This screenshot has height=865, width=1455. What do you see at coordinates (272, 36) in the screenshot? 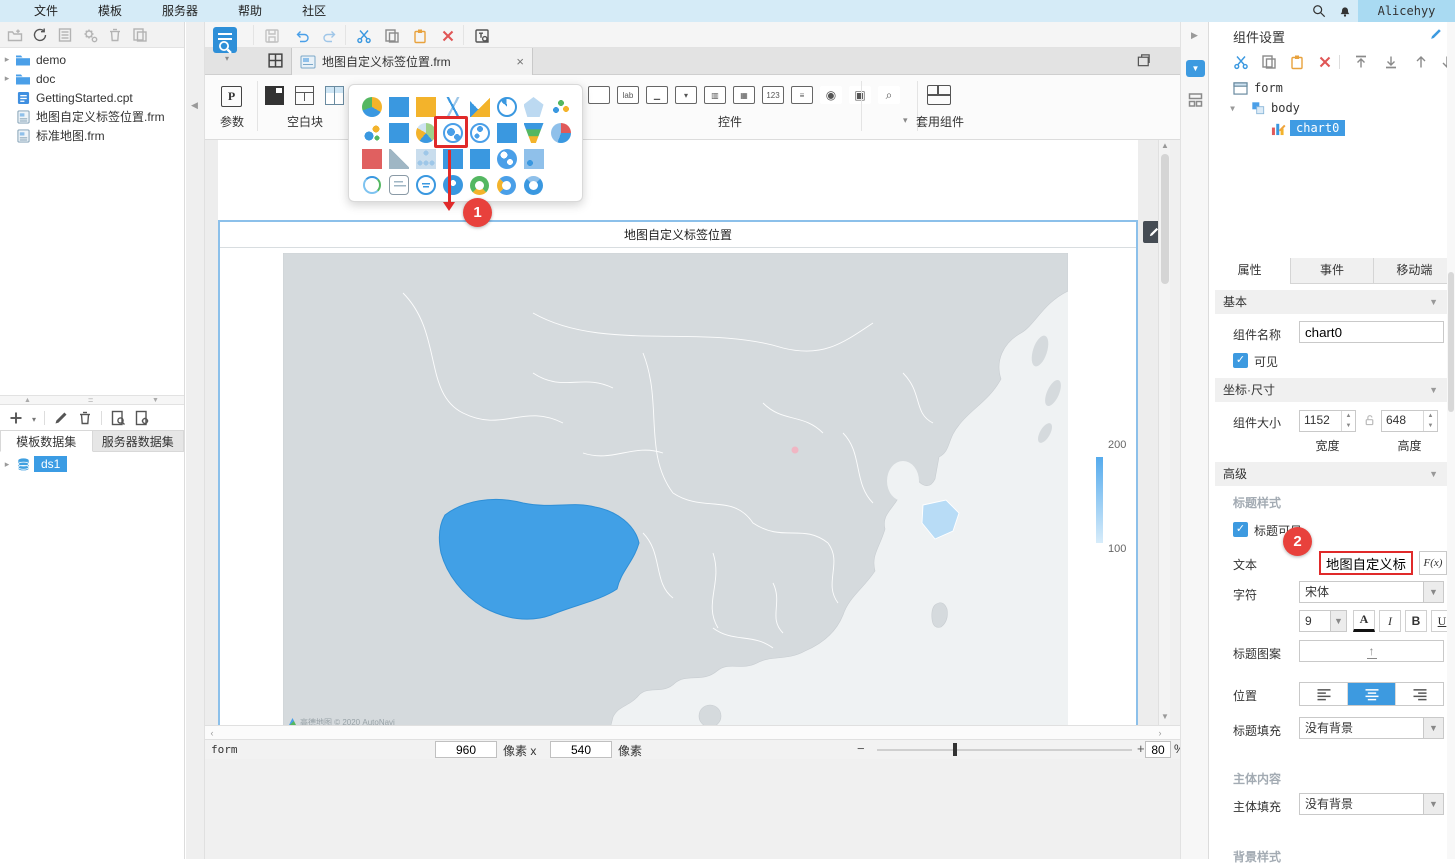
I see `save-icon` at bounding box center [272, 36].